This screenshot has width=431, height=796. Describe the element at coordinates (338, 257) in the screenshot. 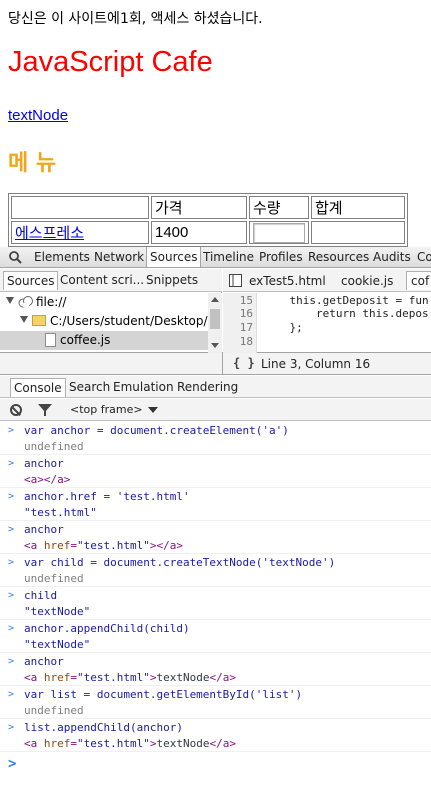

I see `tab-resources: Resources` at that location.